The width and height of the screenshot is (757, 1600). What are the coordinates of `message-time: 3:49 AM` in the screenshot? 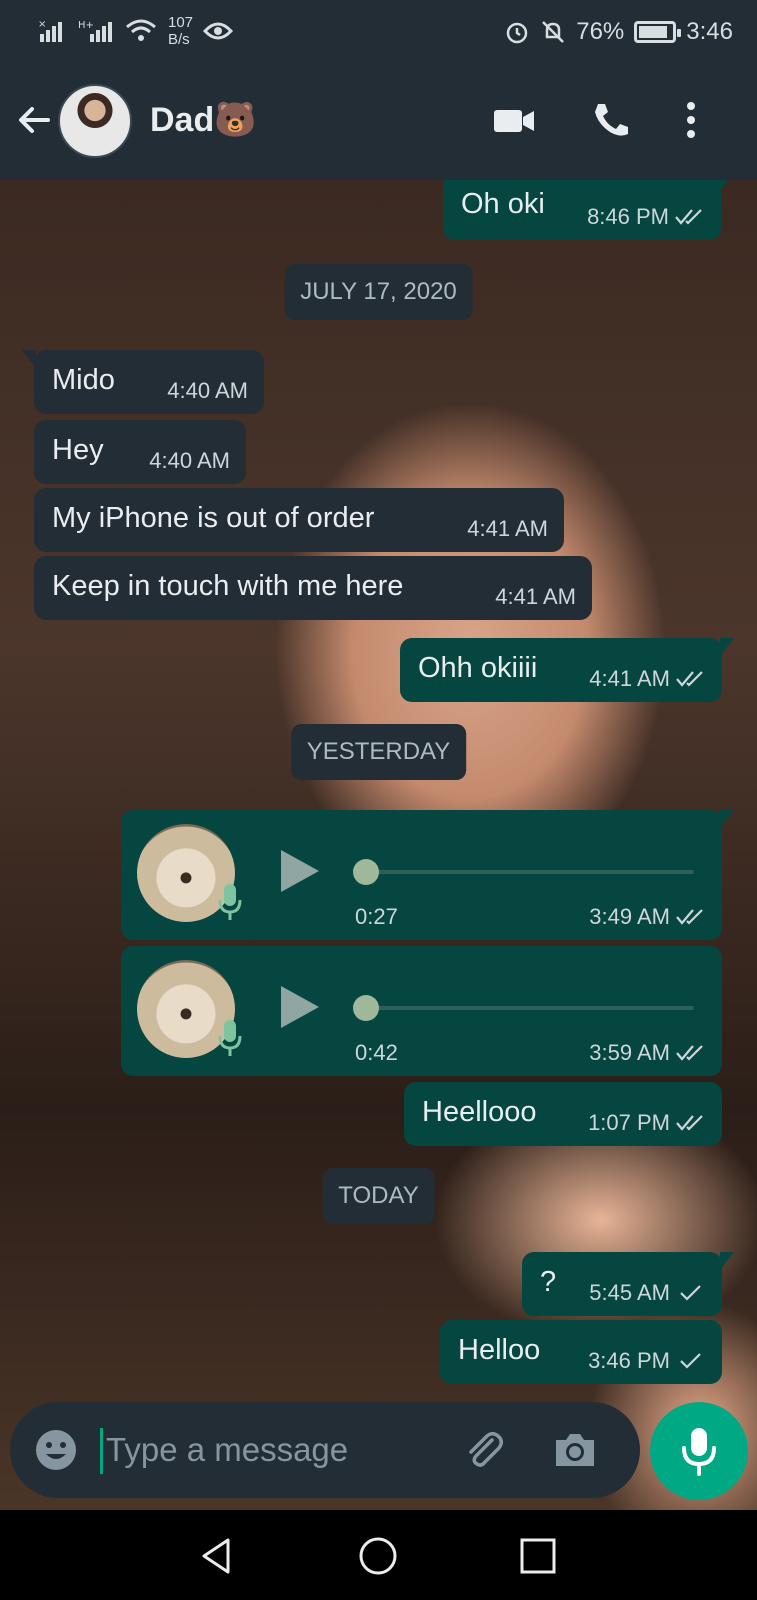 It's located at (647, 917).